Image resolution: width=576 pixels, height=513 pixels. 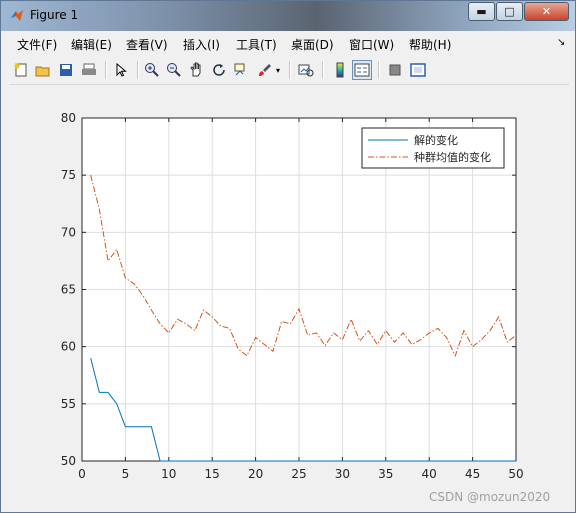 I want to click on x-tick-label: 35, so click(x=385, y=474).